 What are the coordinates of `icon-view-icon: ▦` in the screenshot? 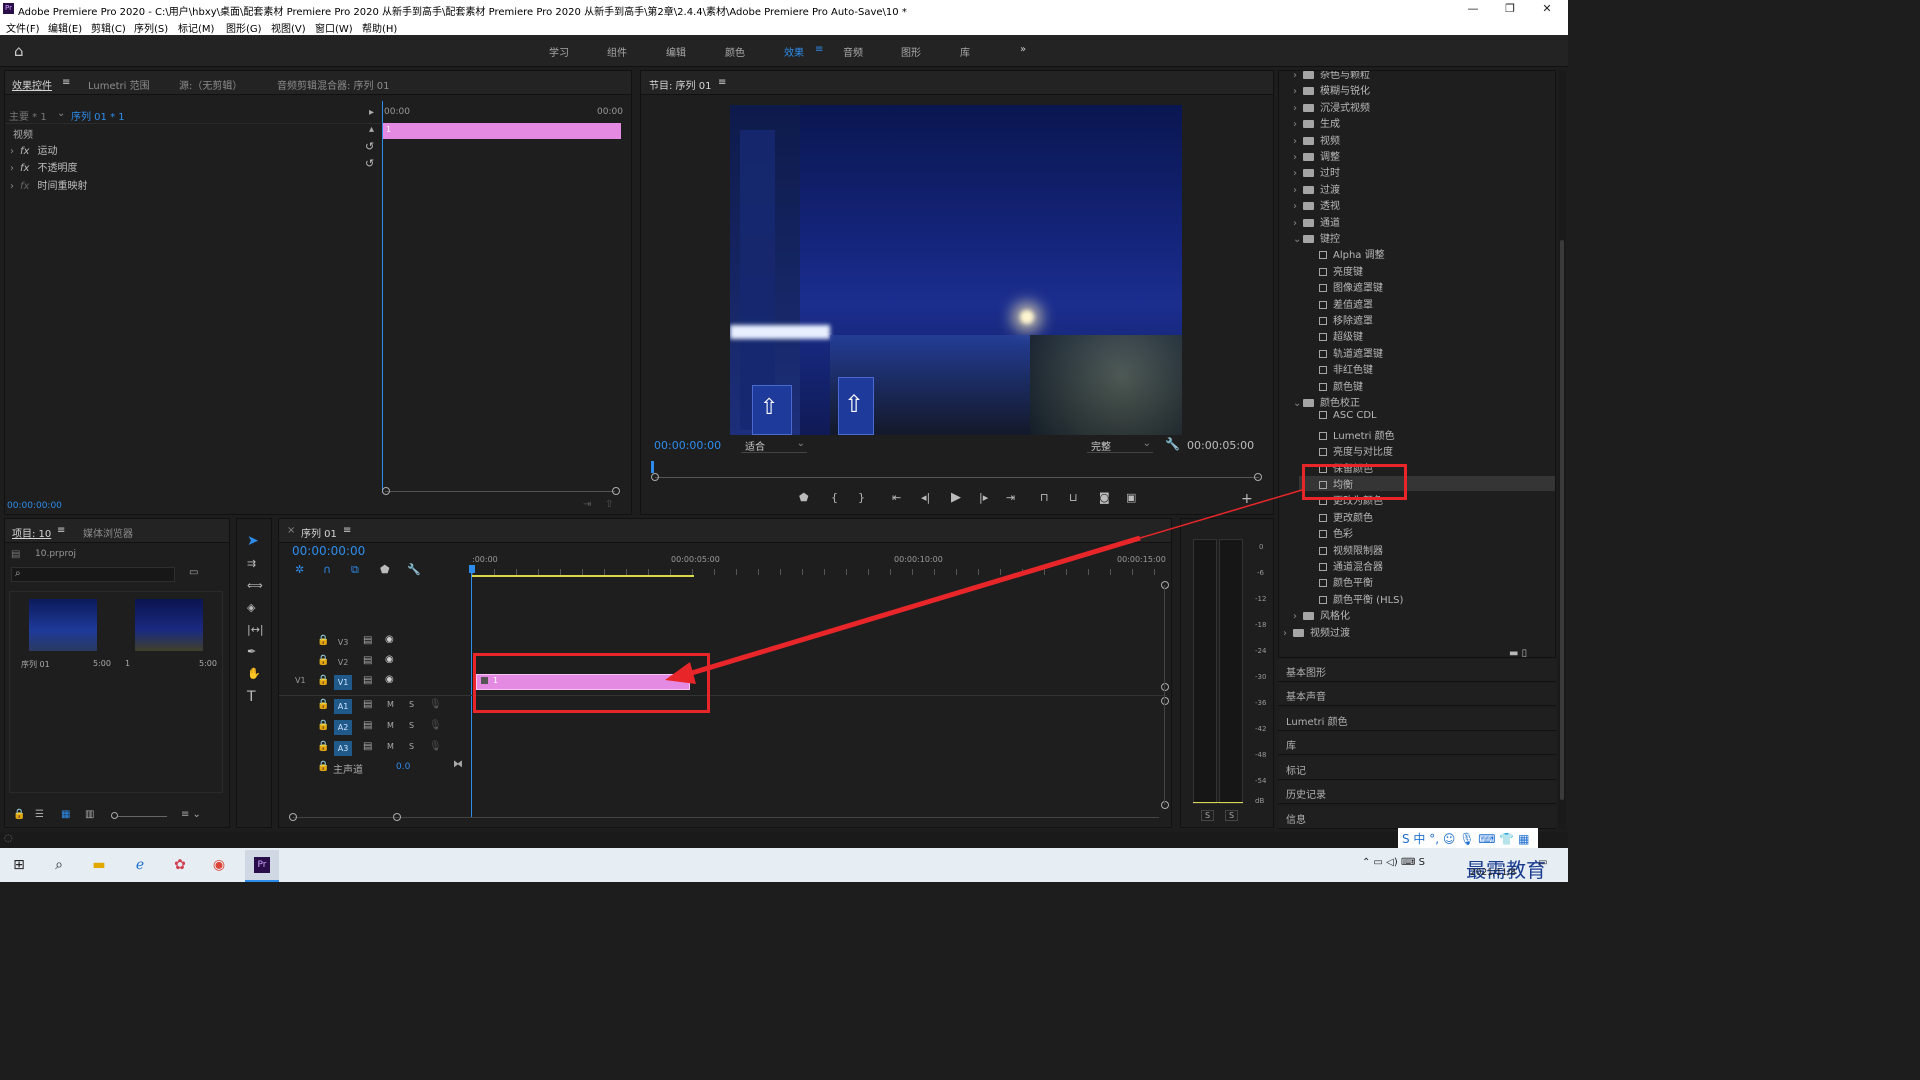 It's located at (65, 814).